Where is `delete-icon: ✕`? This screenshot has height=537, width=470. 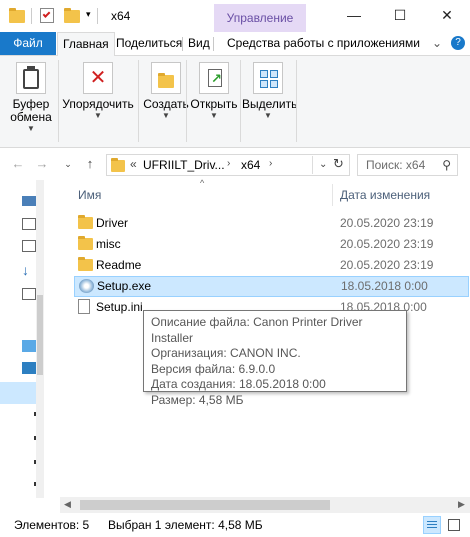
delete-icon: ✕ is located at coordinates (98, 78).